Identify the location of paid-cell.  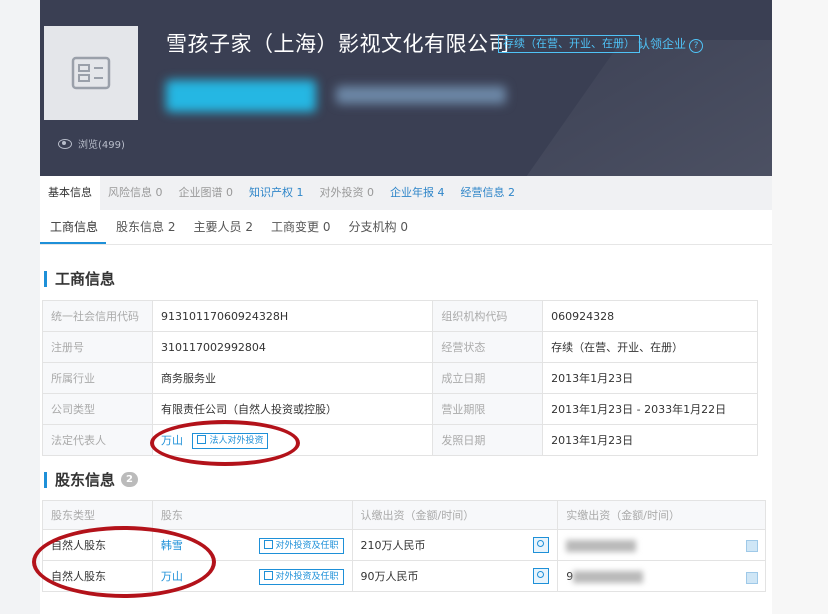
(661, 545).